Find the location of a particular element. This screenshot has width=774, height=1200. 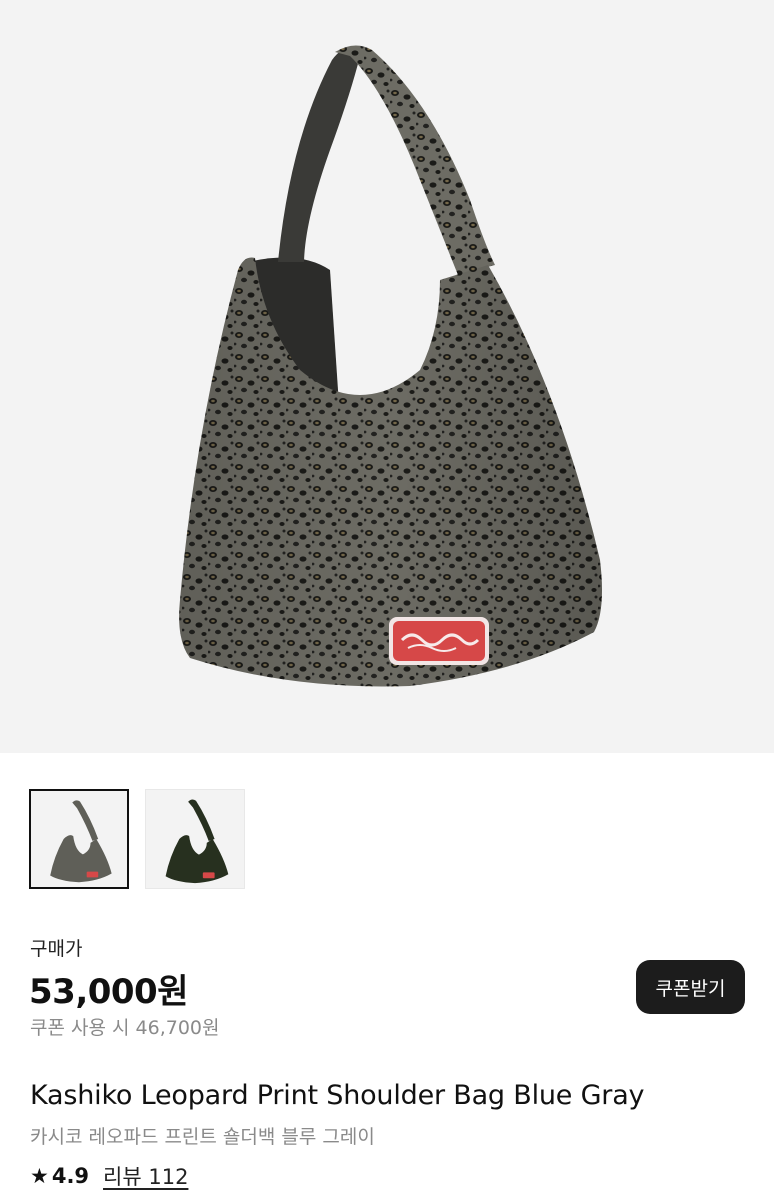

brand-patch is located at coordinates (439, 641).